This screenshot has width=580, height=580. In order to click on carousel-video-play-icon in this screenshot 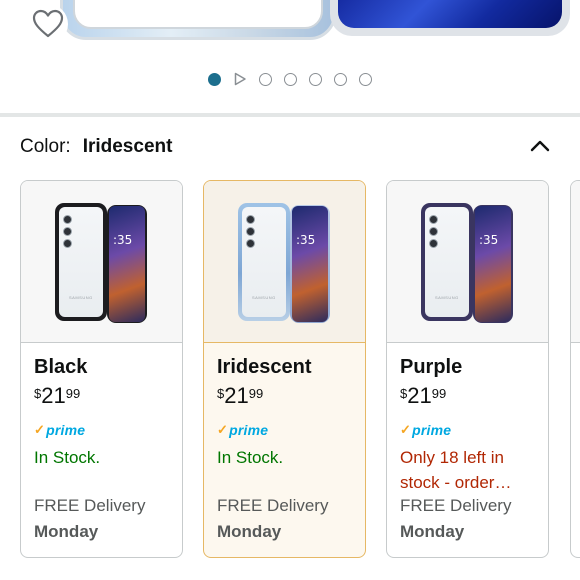, I will do `click(240, 79)`.